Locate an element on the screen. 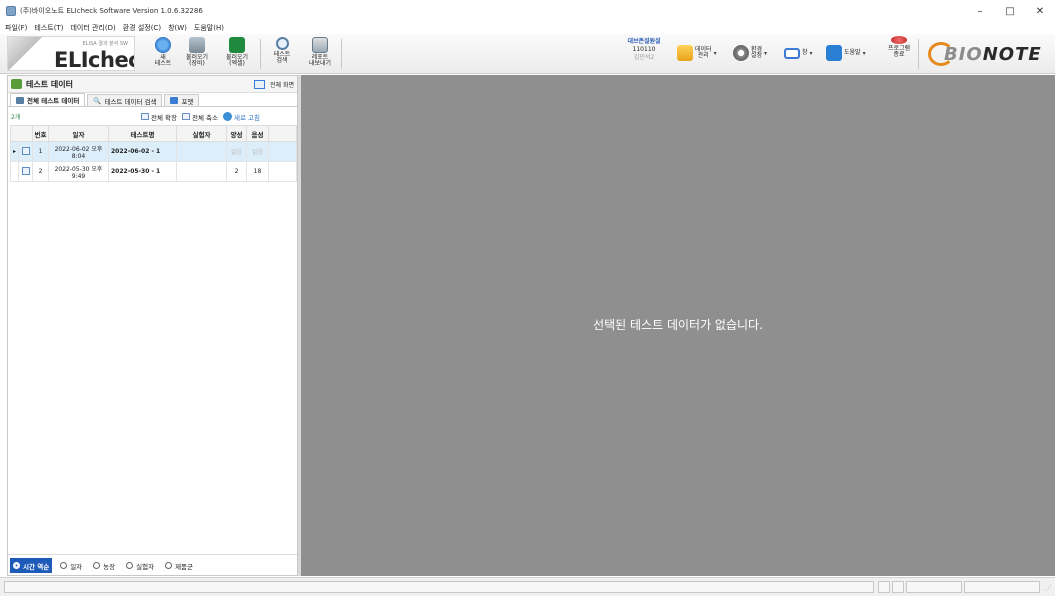  import-excel-label: 불러오기 (엑셀) is located at coordinates (237, 60).